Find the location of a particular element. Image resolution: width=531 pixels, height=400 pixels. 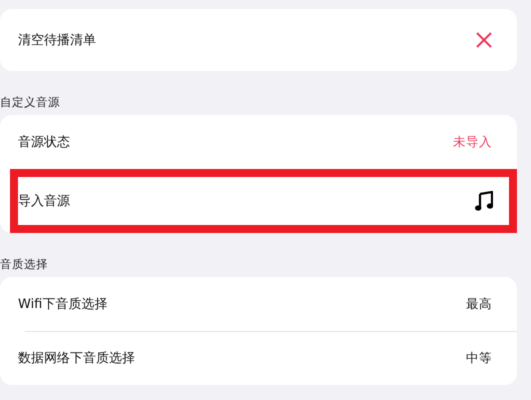

settings-row: Wifi下音质选择 最高 is located at coordinates (258, 304).